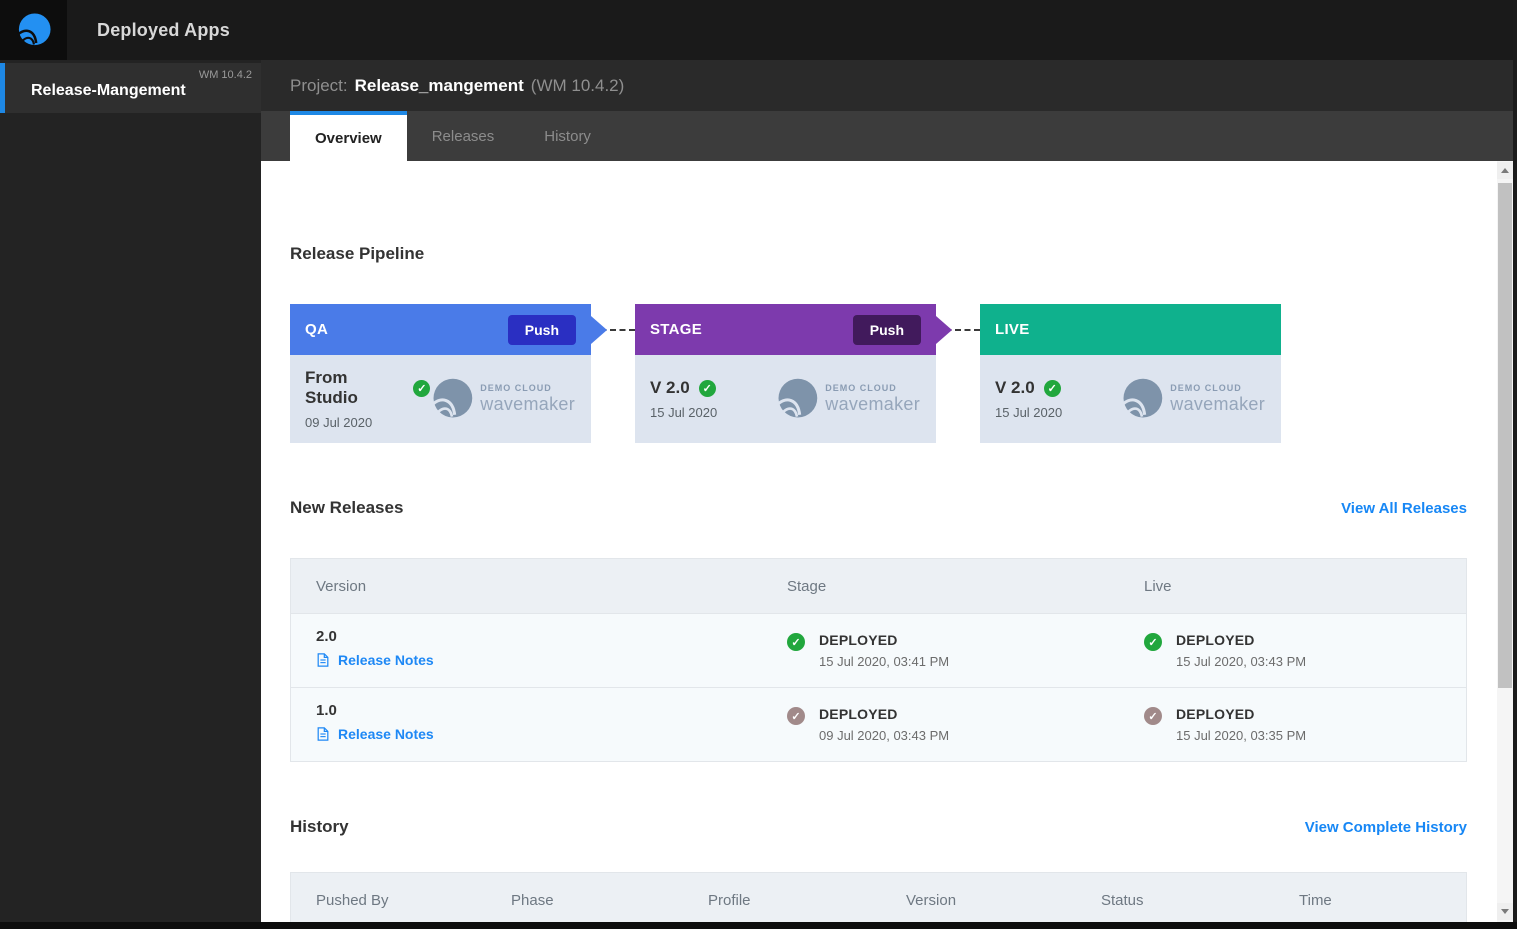 This screenshot has width=1517, height=929. I want to click on stage-card-body: V 2.0 ✓ 15 Jul 2020 DEMO CLOUD wavemaker, so click(785, 399).